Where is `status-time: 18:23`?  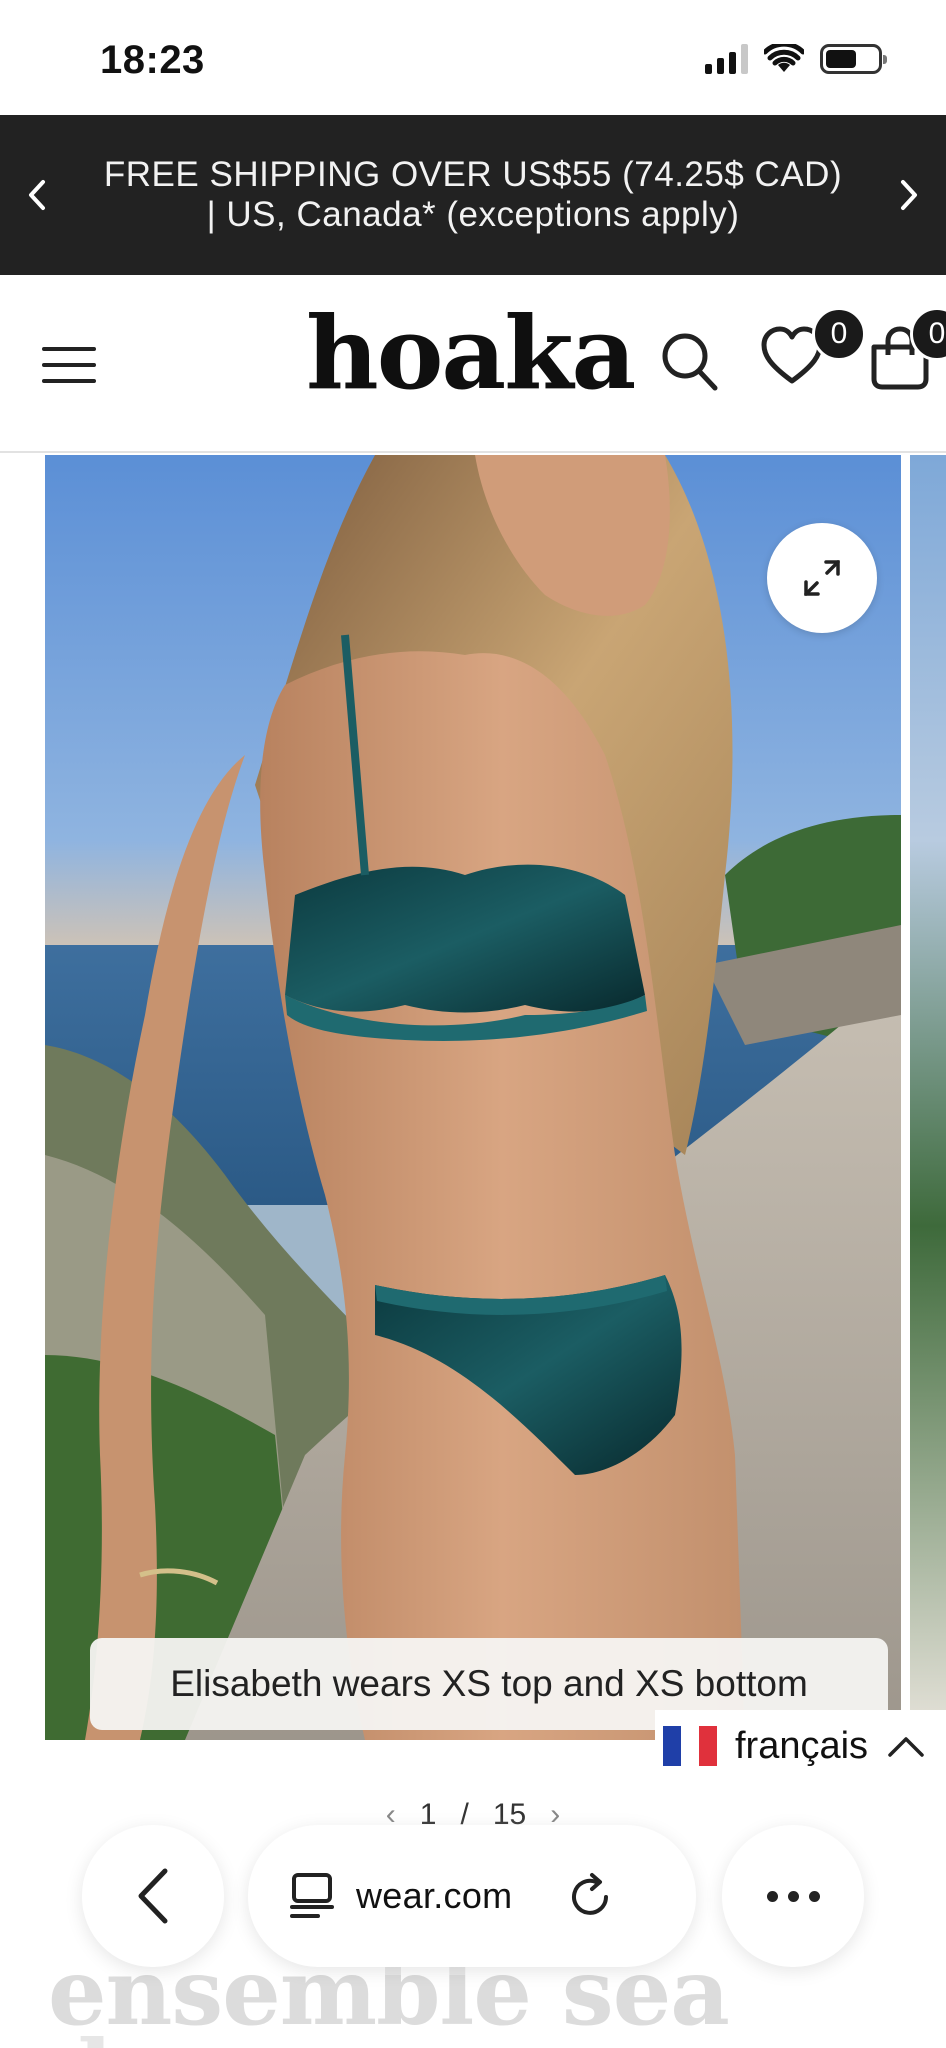 status-time: 18:23 is located at coordinates (152, 60).